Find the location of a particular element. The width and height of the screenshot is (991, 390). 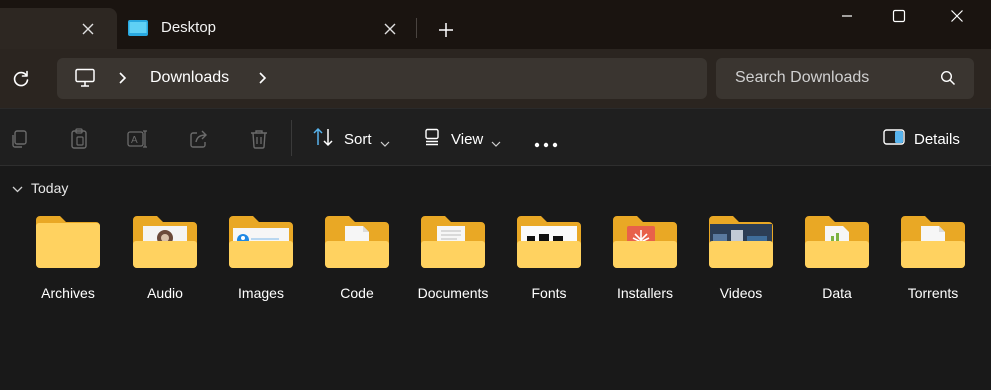

folder-item: Data is located at coordinates (837, 262).